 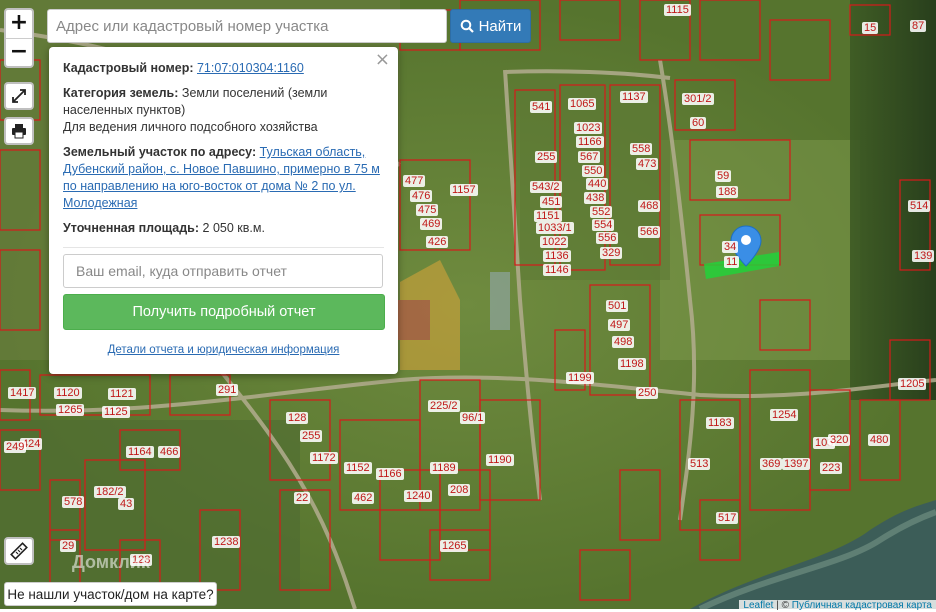 I want to click on parcel-label: 301/2, so click(x=698, y=99).